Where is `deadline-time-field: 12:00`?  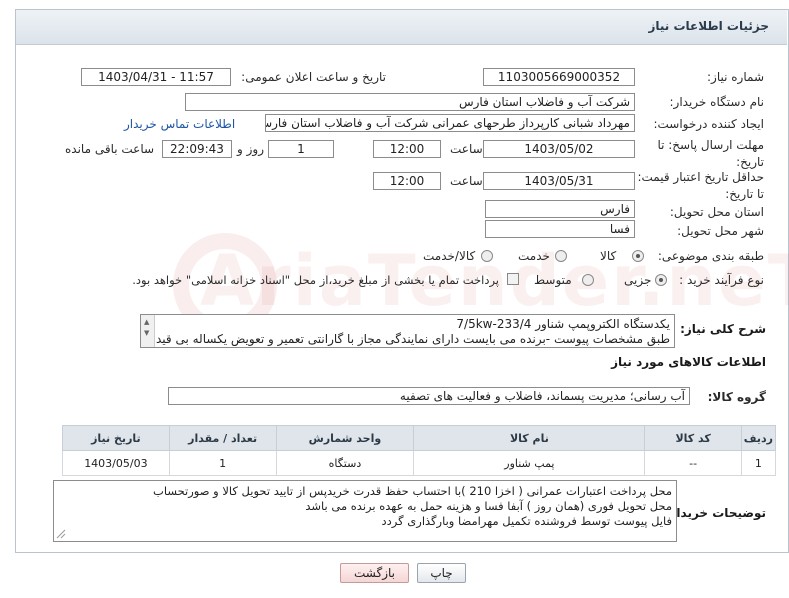
deadline-time-field: 12:00 is located at coordinates (407, 149).